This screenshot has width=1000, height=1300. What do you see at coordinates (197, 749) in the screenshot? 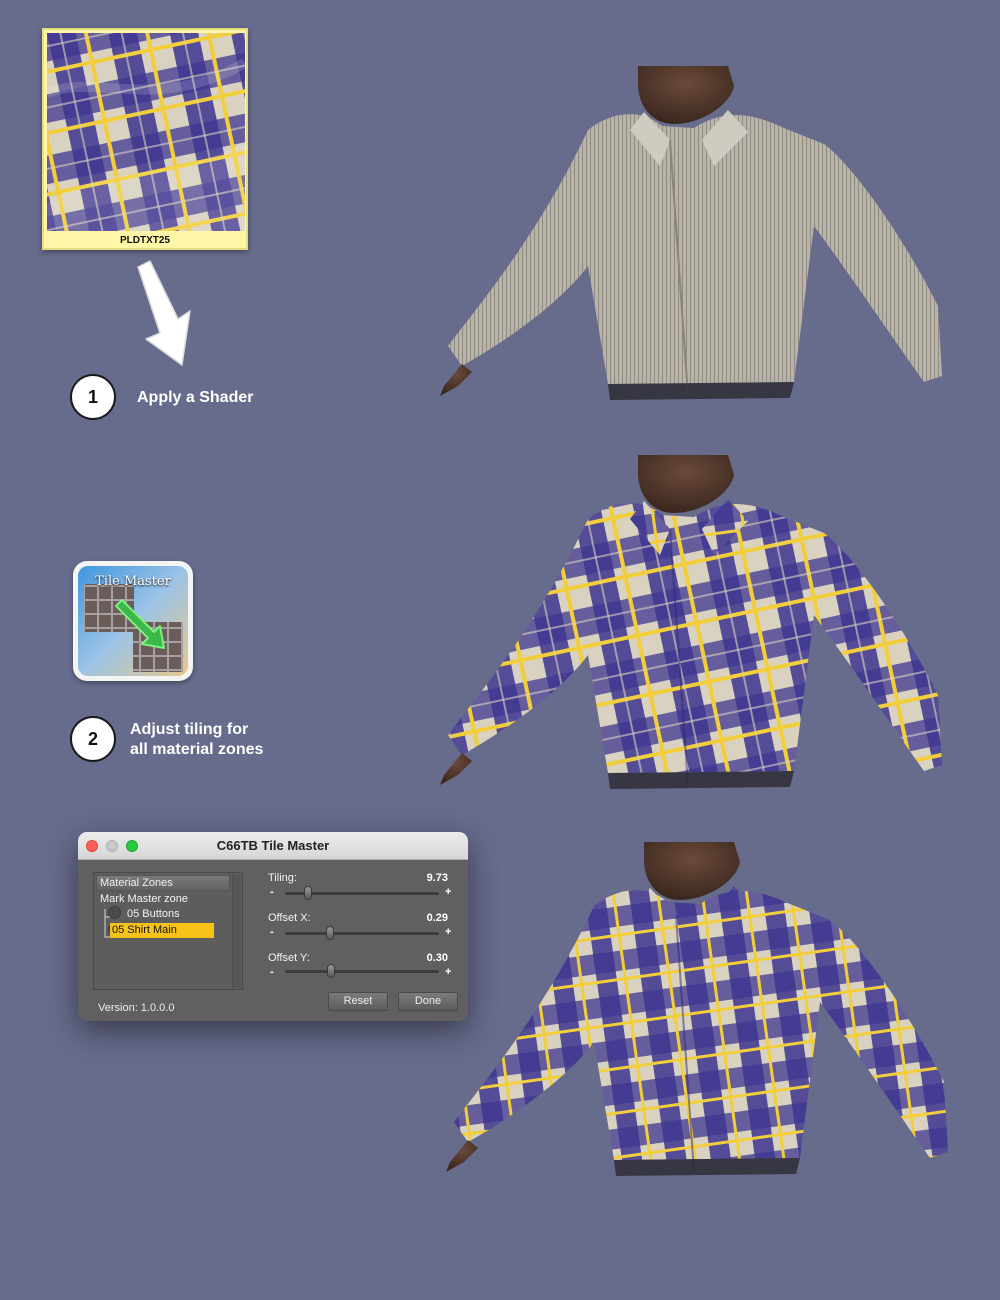
I see `step-2-label-line2: all material zones` at bounding box center [197, 749].